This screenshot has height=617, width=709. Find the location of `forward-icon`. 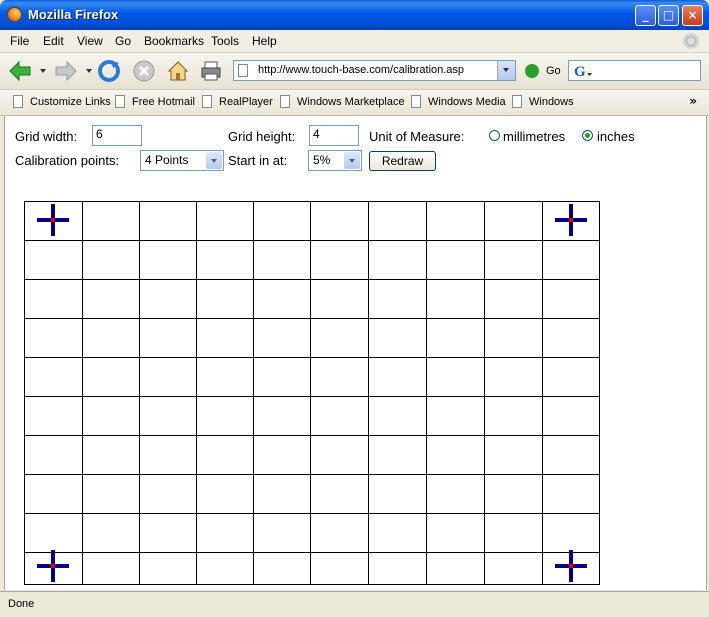

forward-icon is located at coordinates (66, 71).